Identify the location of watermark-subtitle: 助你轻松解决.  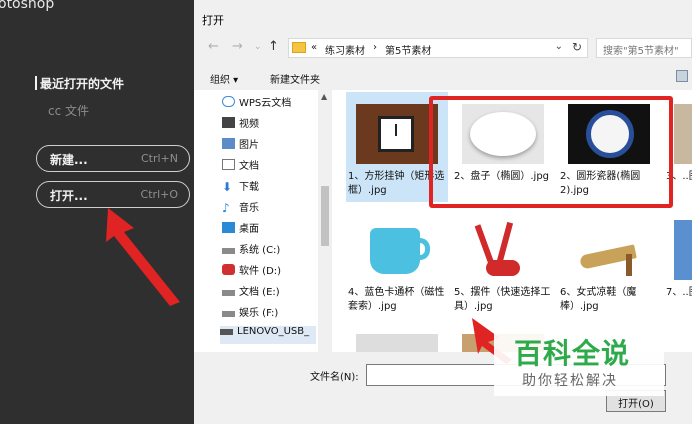
(570, 381).